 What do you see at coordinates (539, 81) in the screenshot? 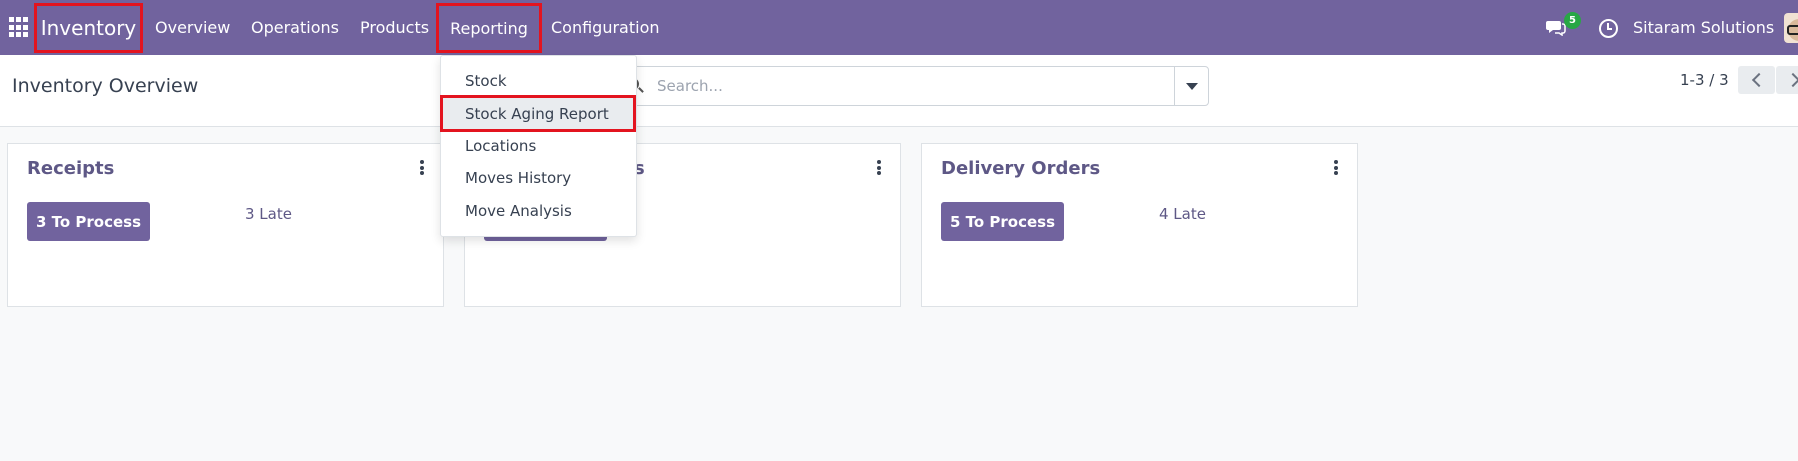
I see `dropdown-item-stock: Stock` at bounding box center [539, 81].